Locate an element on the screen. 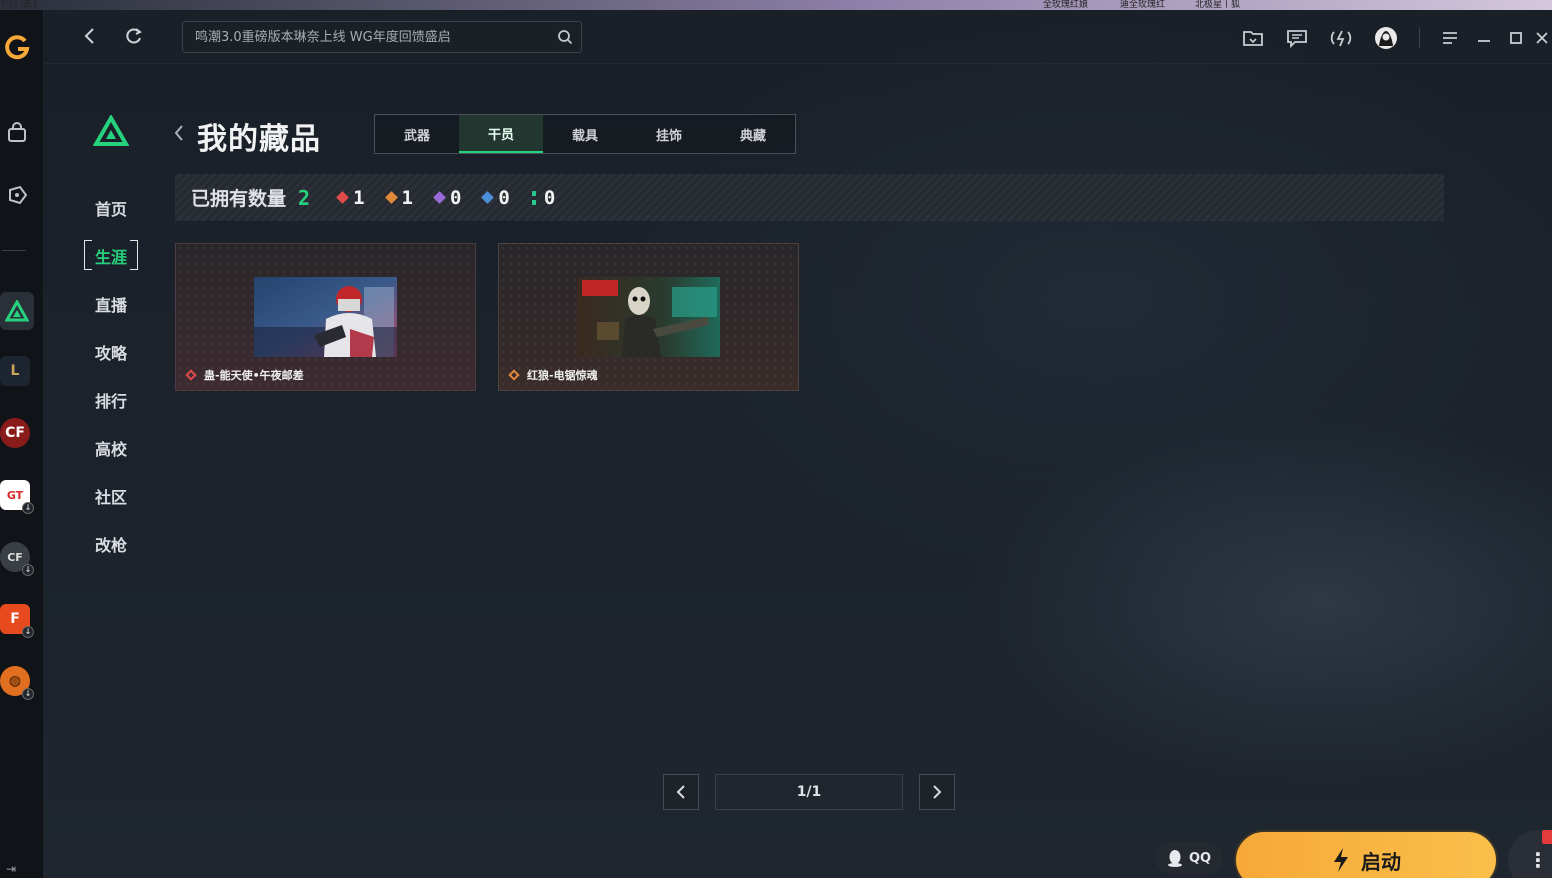  next-page-button is located at coordinates (937, 792).